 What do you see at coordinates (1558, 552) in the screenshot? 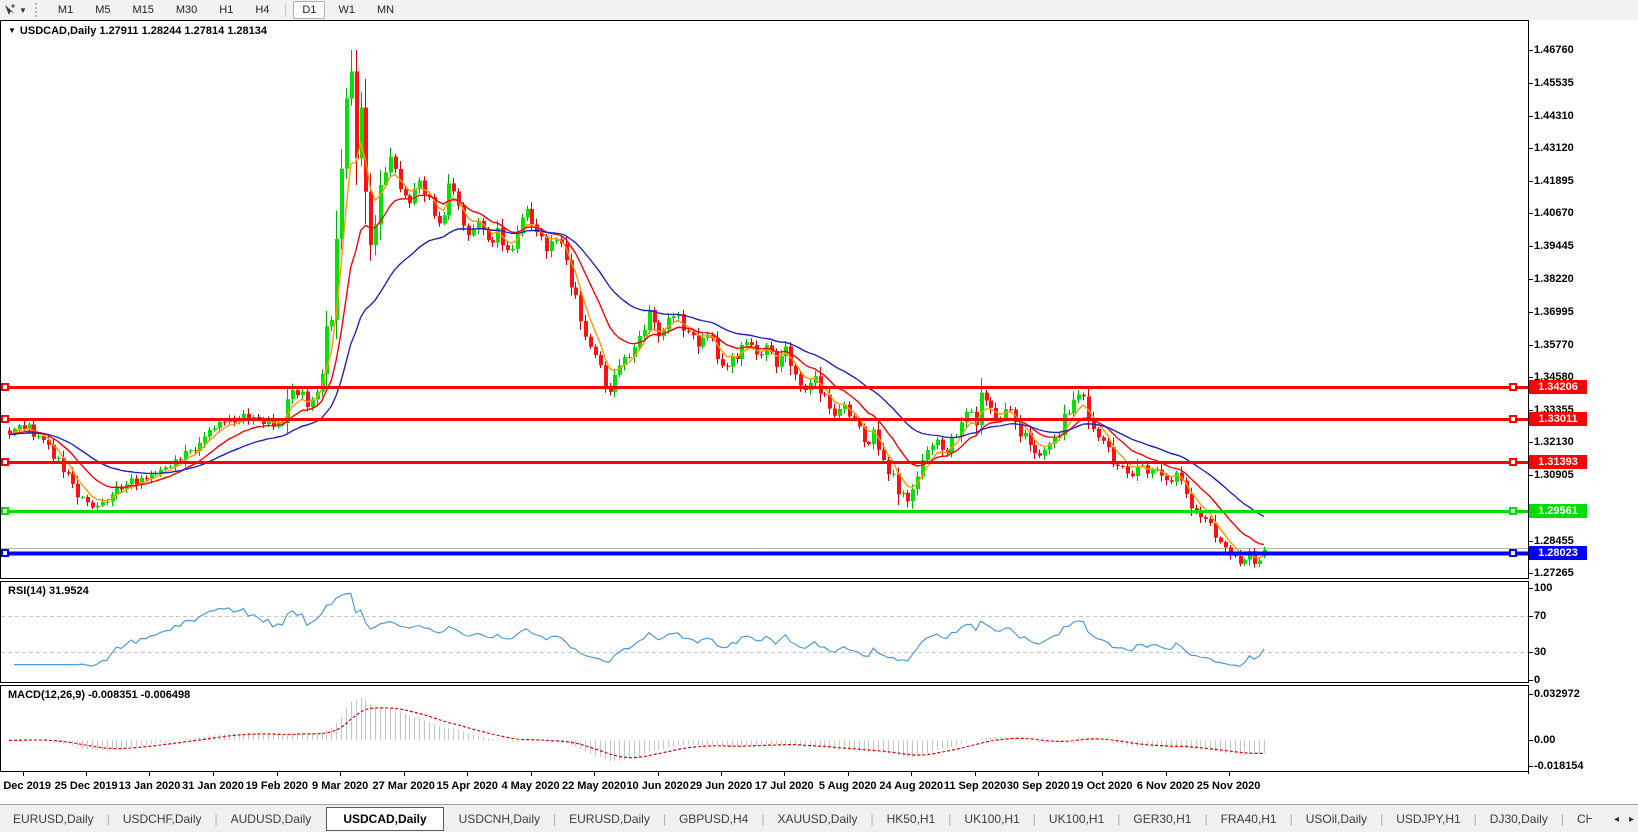
I see `hline-price-badge: 1.28023` at bounding box center [1558, 552].